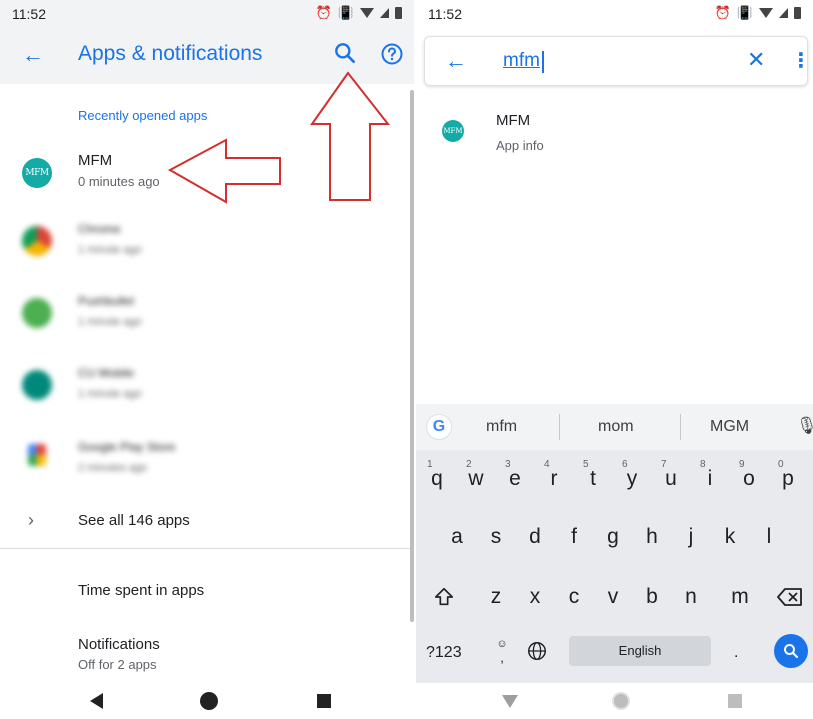  I want to click on search-bar: ← mfm ✕ ⋮, so click(617, 61).